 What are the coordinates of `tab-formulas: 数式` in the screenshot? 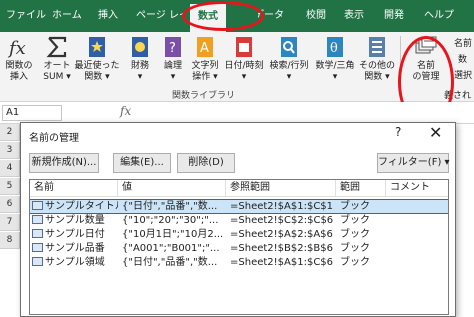 It's located at (208, 18).